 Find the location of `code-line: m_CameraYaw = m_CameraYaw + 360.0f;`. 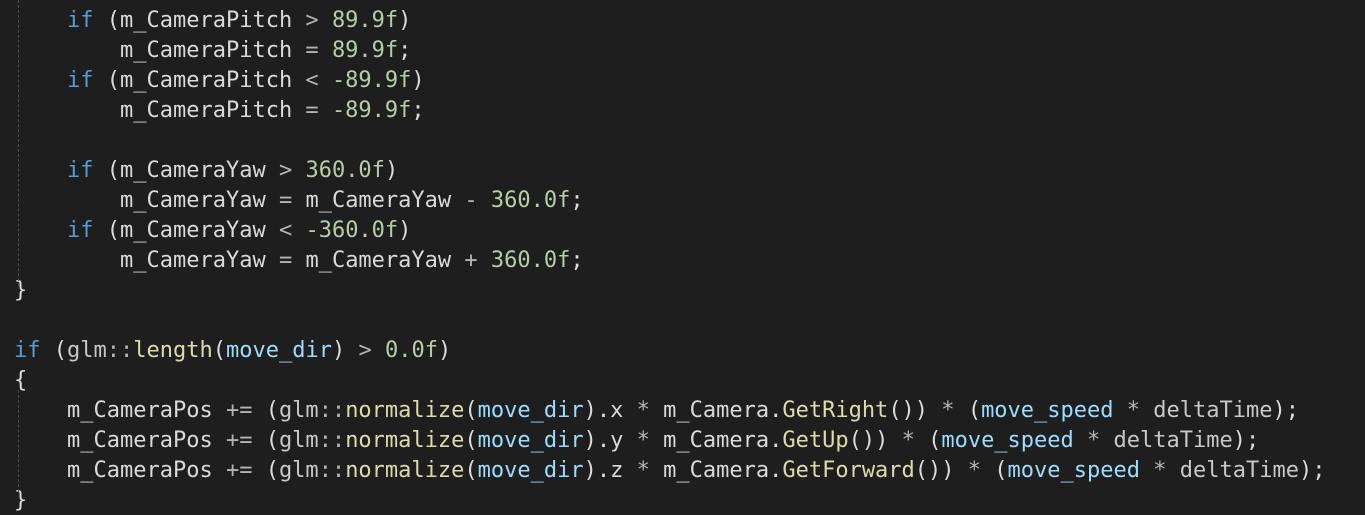

code-line: m_CameraYaw = m_CameraYaw + 360.0f; is located at coordinates (352, 261).